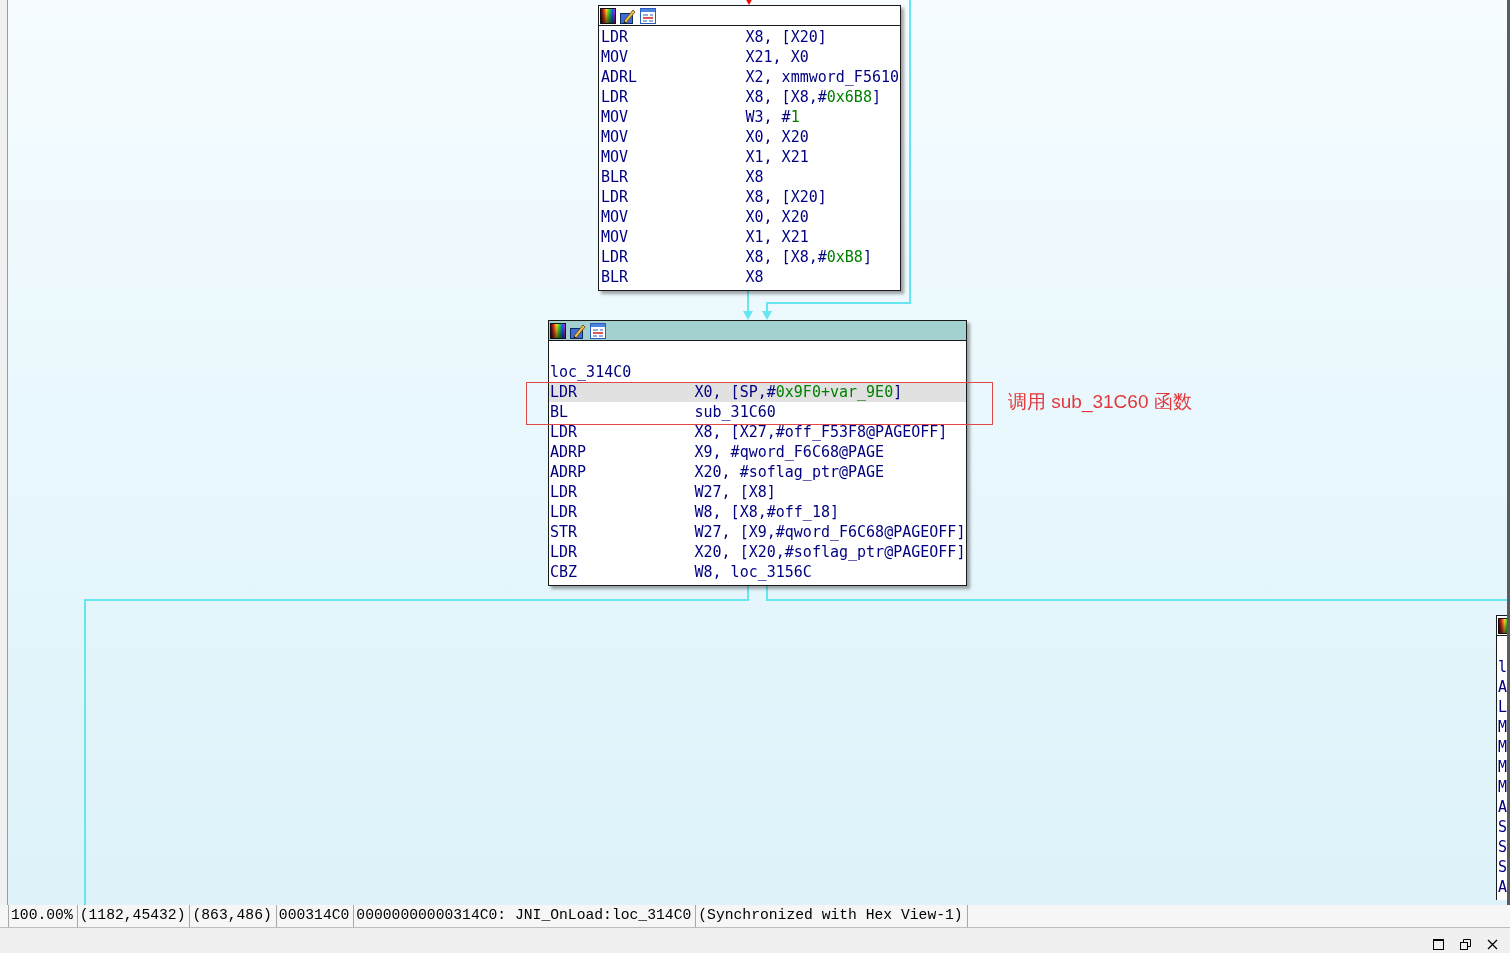 This screenshot has width=1510, height=953. I want to click on mnemonic-text: BL, so click(560, 412).